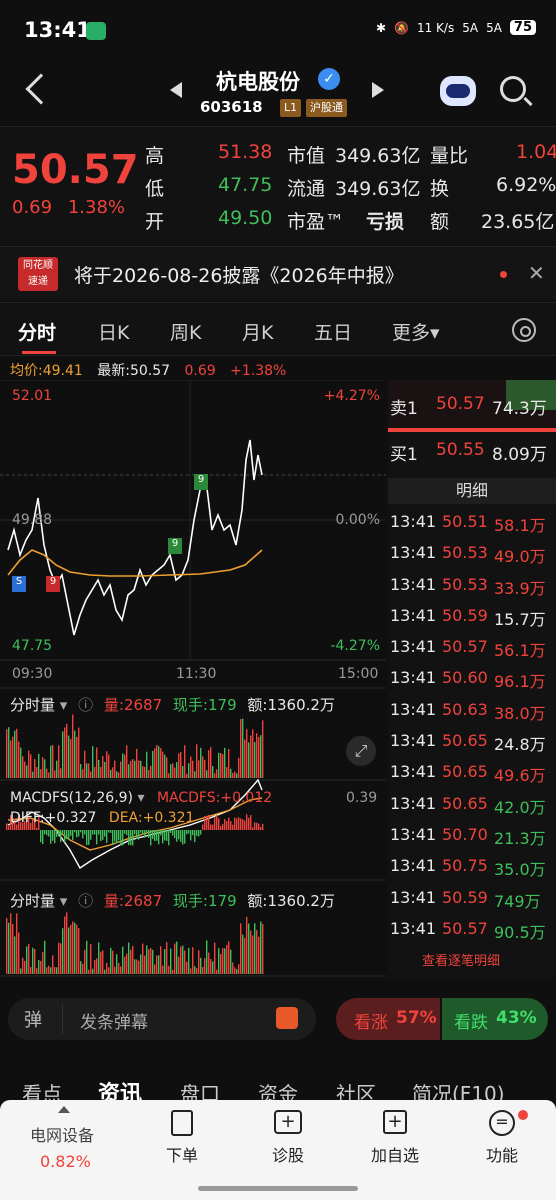 Image resolution: width=556 pixels, height=1200 pixels. I want to click on sector-name: 电网设备, so click(62, 1134).